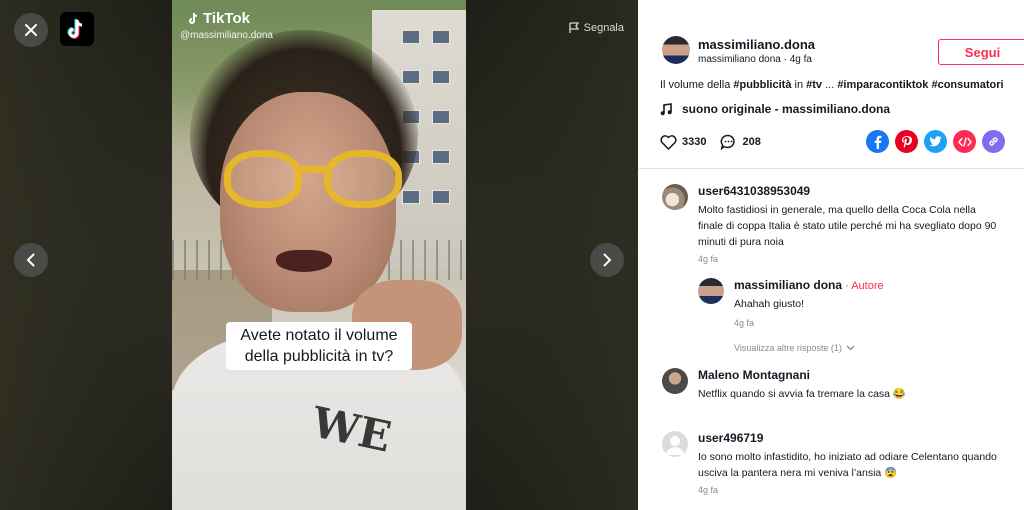 The image size is (1024, 510). I want to click on section-divider, so click(831, 168).